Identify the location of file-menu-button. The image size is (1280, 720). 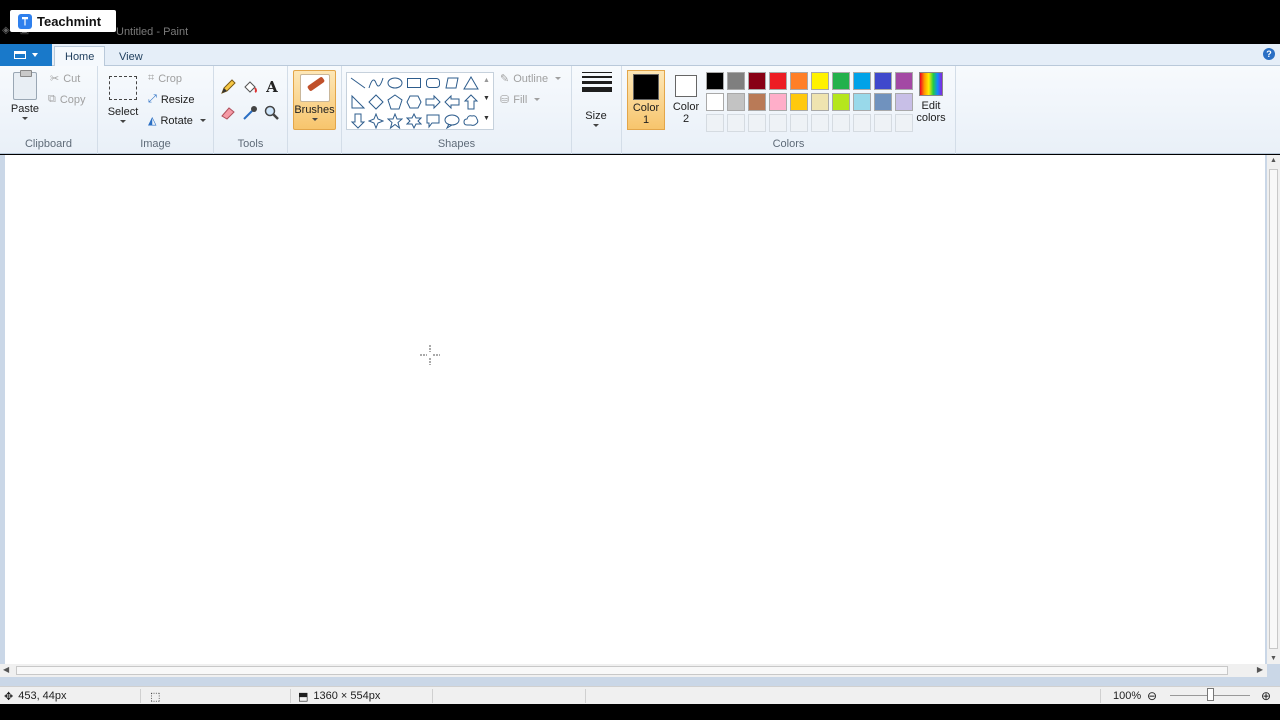
(26, 55).